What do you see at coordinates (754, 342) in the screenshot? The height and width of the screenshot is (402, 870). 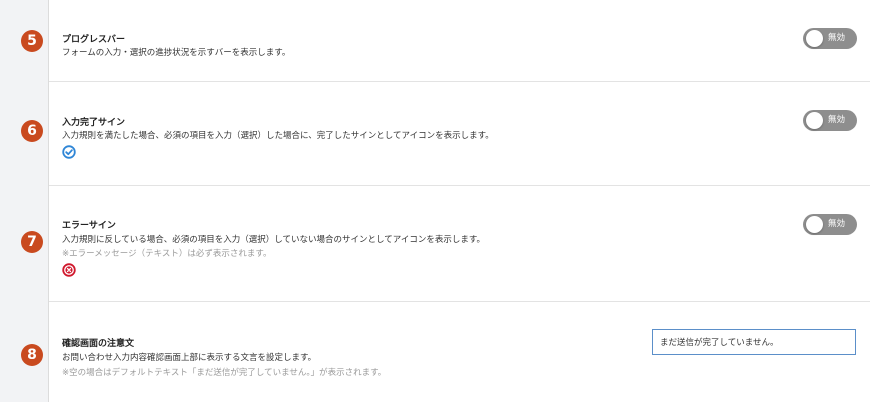 I see `confirm-notice-input` at bounding box center [754, 342].